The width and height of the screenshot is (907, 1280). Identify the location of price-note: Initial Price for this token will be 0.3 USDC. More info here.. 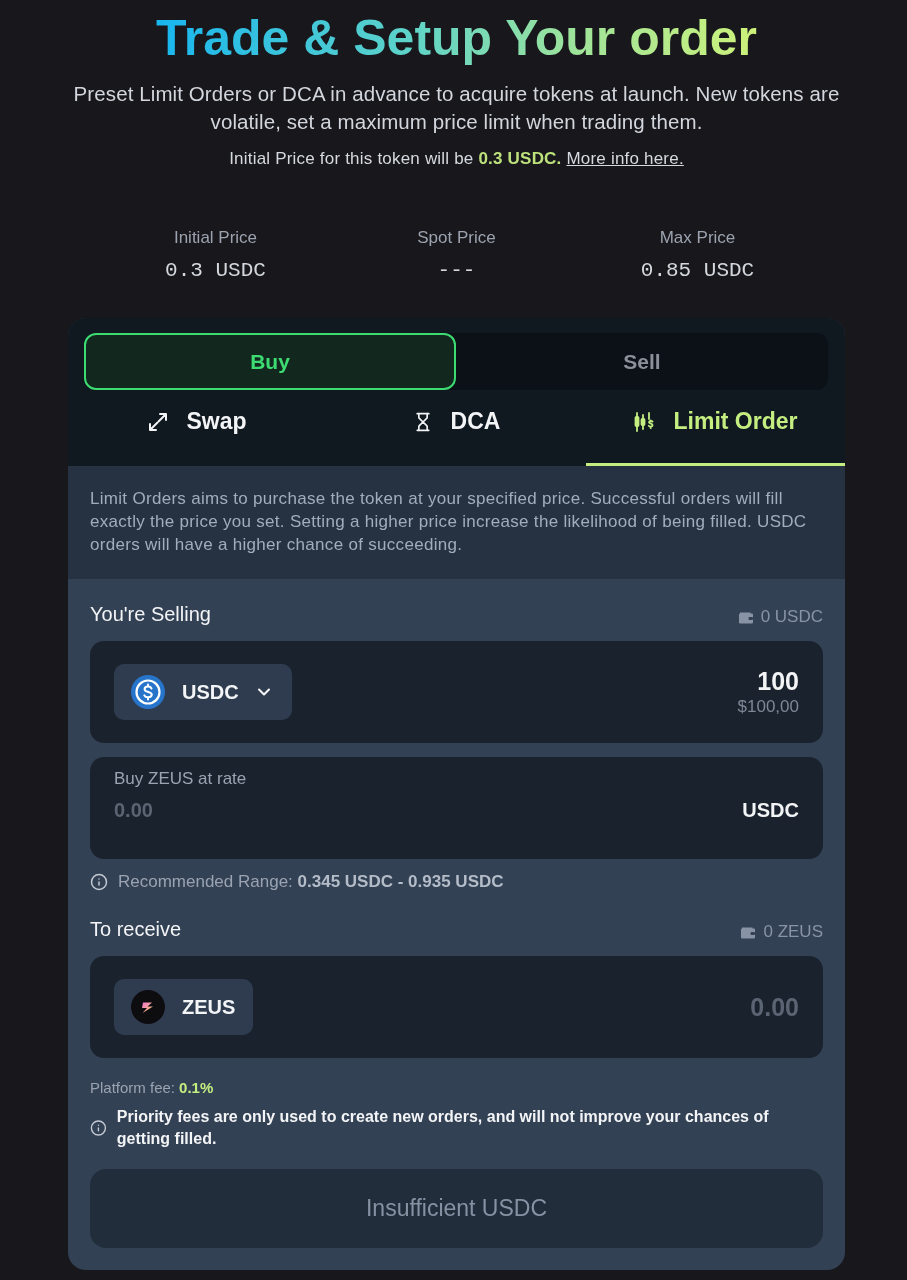
(456, 159).